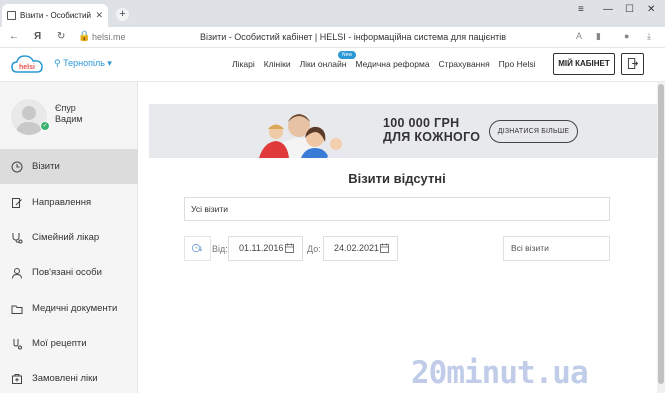 This screenshot has width=665, height=393. I want to click on logout-button, so click(632, 64).